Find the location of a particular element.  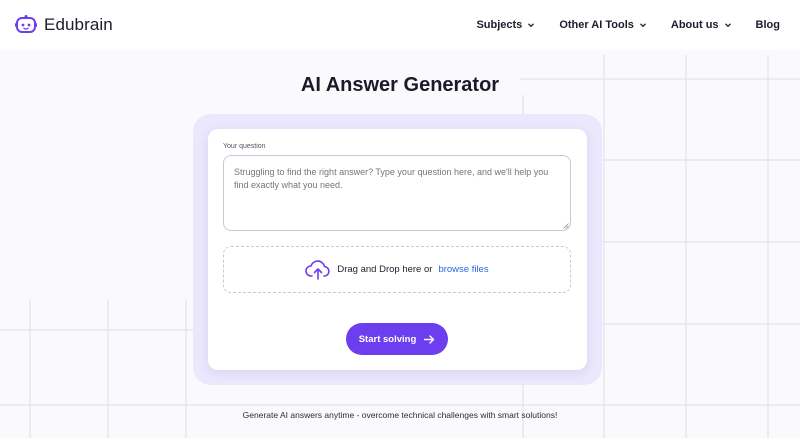

brand-logo: Edubrain is located at coordinates (64, 25).